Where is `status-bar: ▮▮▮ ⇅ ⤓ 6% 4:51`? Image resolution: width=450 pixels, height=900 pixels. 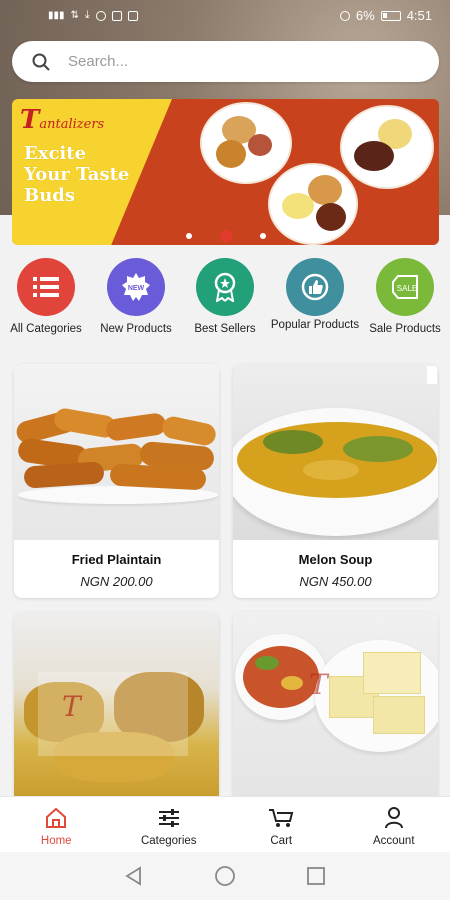
status-bar: ▮▮▮ ⇅ ⤓ 6% 4:51 is located at coordinates (225, 16).